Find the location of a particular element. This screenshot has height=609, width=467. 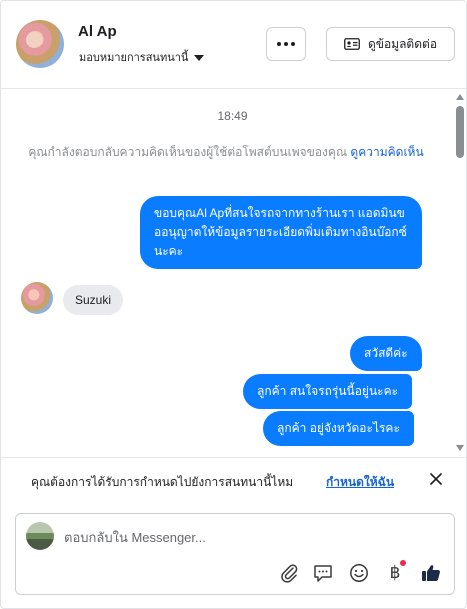

view-contact-info-button: ดูข้อมูลติดต่อ is located at coordinates (390, 44).